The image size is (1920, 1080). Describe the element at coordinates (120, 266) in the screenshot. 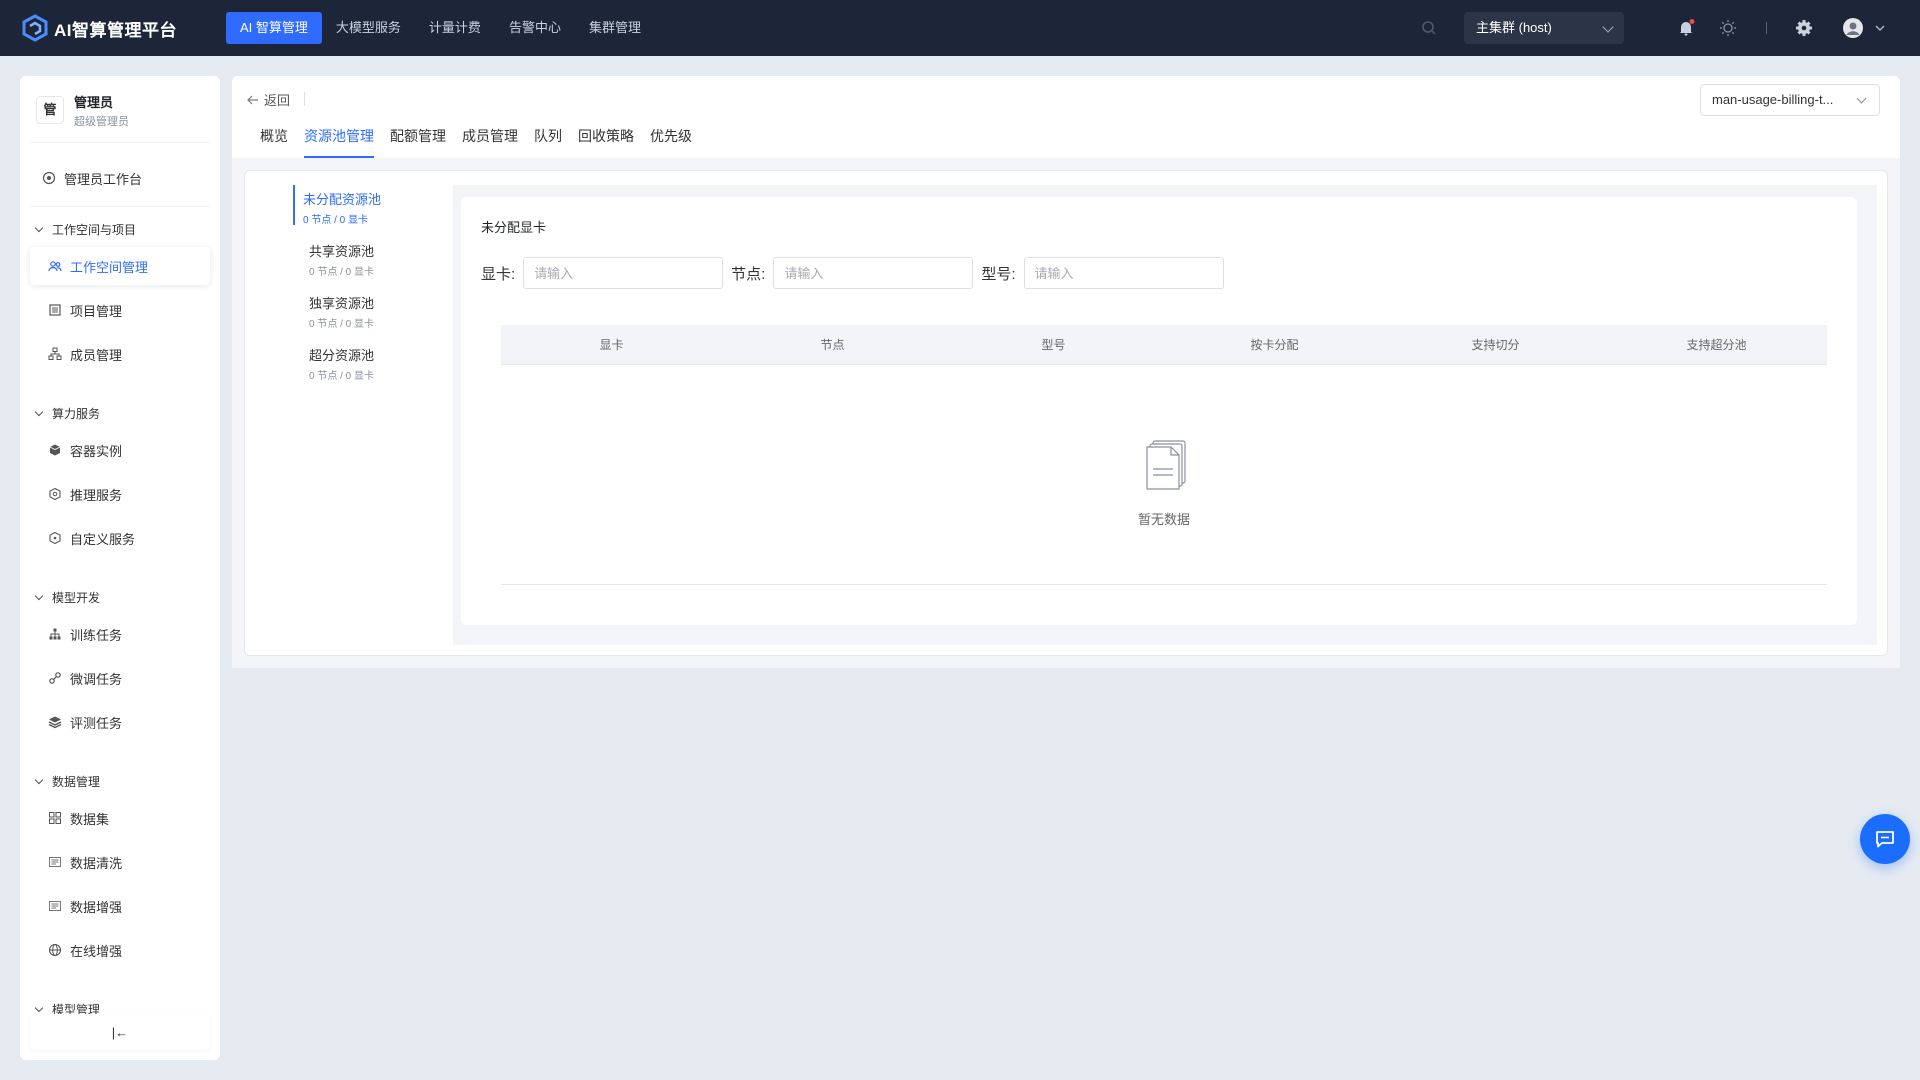

I see `sidebar-item-workspace-management: 工作空间管理` at that location.